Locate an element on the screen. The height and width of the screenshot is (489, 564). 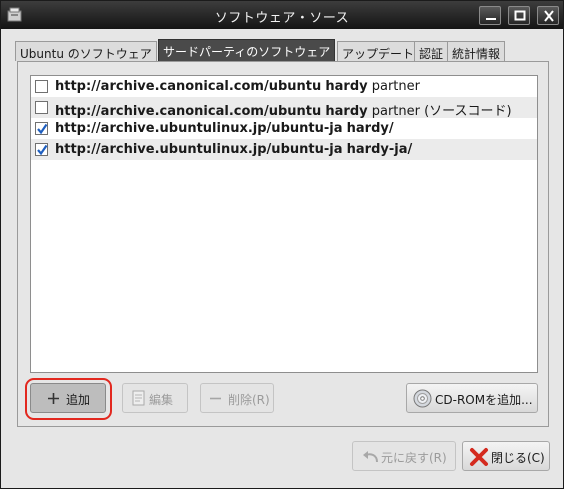
cdrom-icon is located at coordinates (422, 398).